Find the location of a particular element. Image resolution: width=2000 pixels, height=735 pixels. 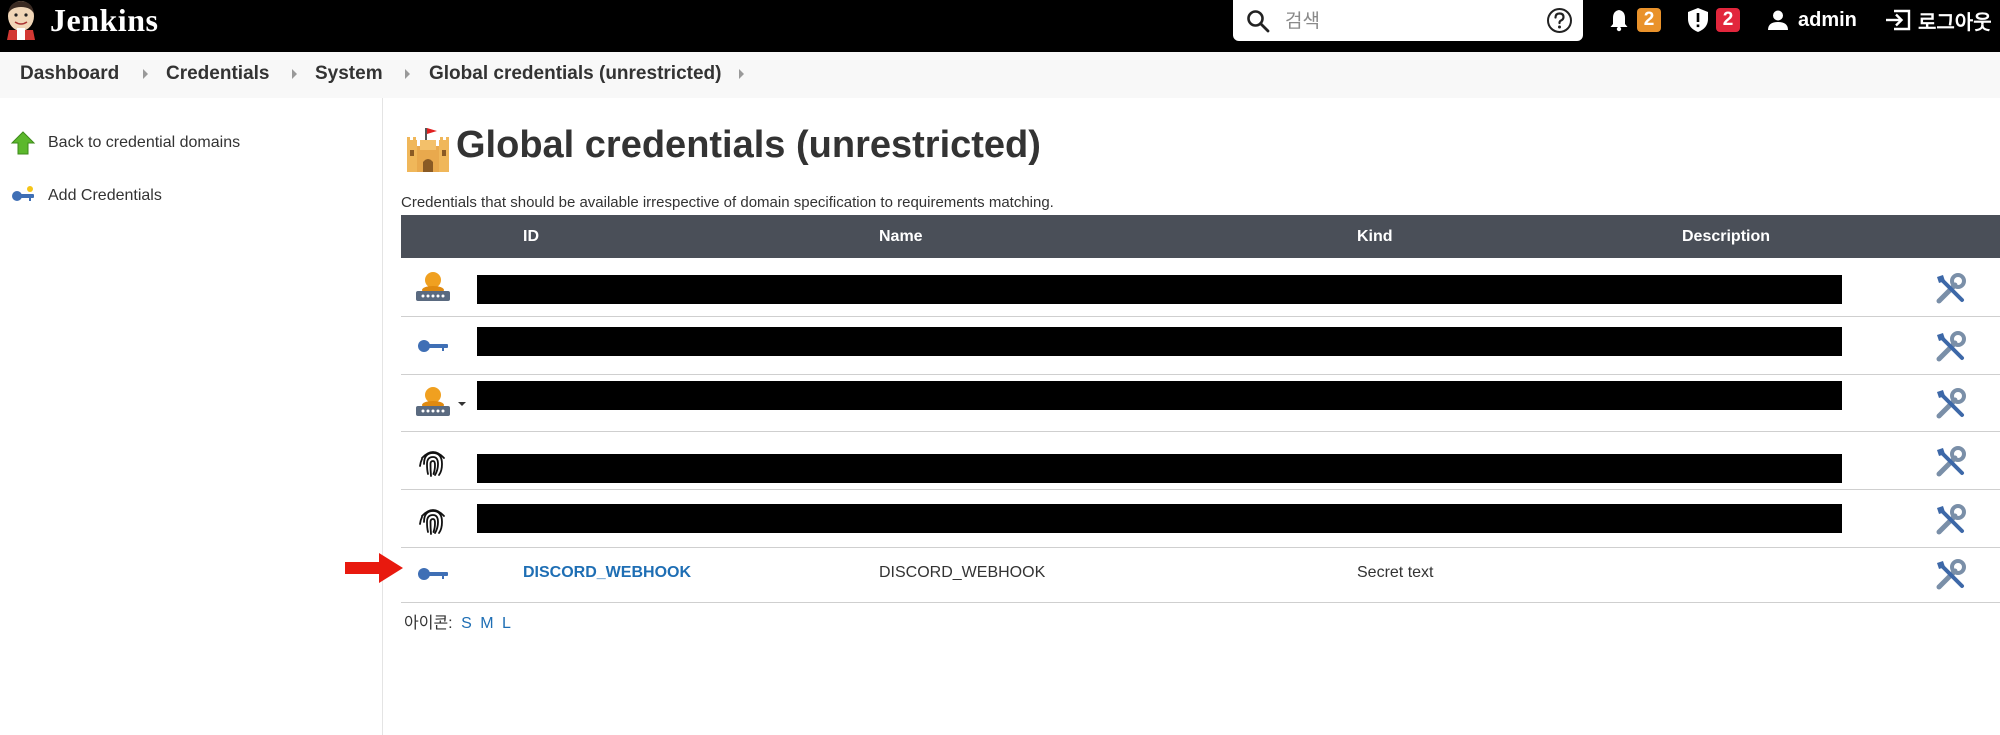

column-header-name: Name is located at coordinates (901, 237).